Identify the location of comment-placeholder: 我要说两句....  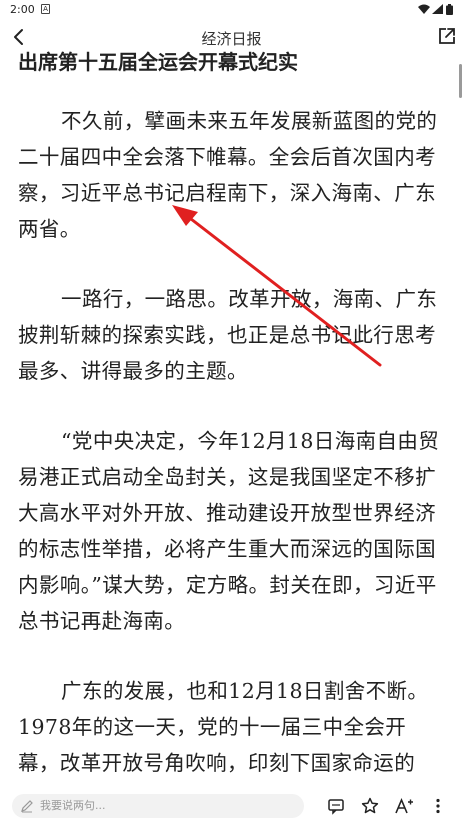
(73, 805).